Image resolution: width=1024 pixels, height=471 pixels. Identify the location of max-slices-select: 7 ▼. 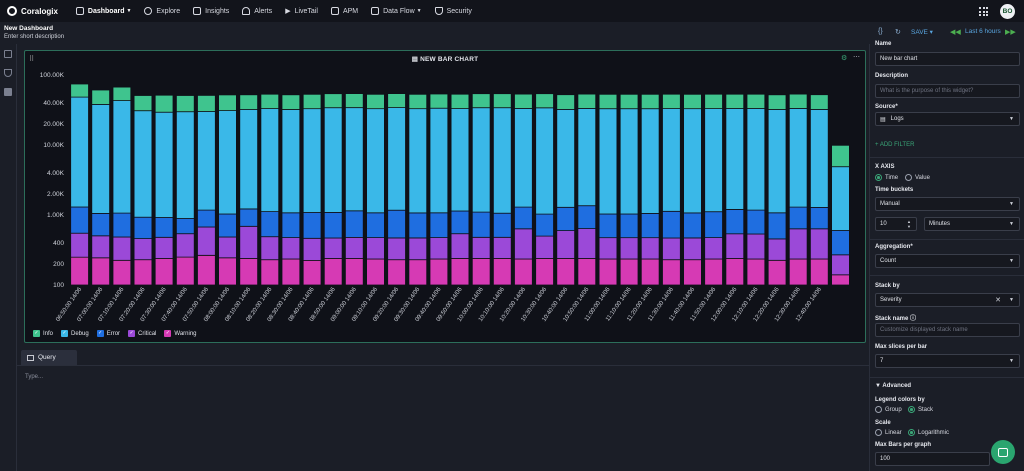
(947, 361).